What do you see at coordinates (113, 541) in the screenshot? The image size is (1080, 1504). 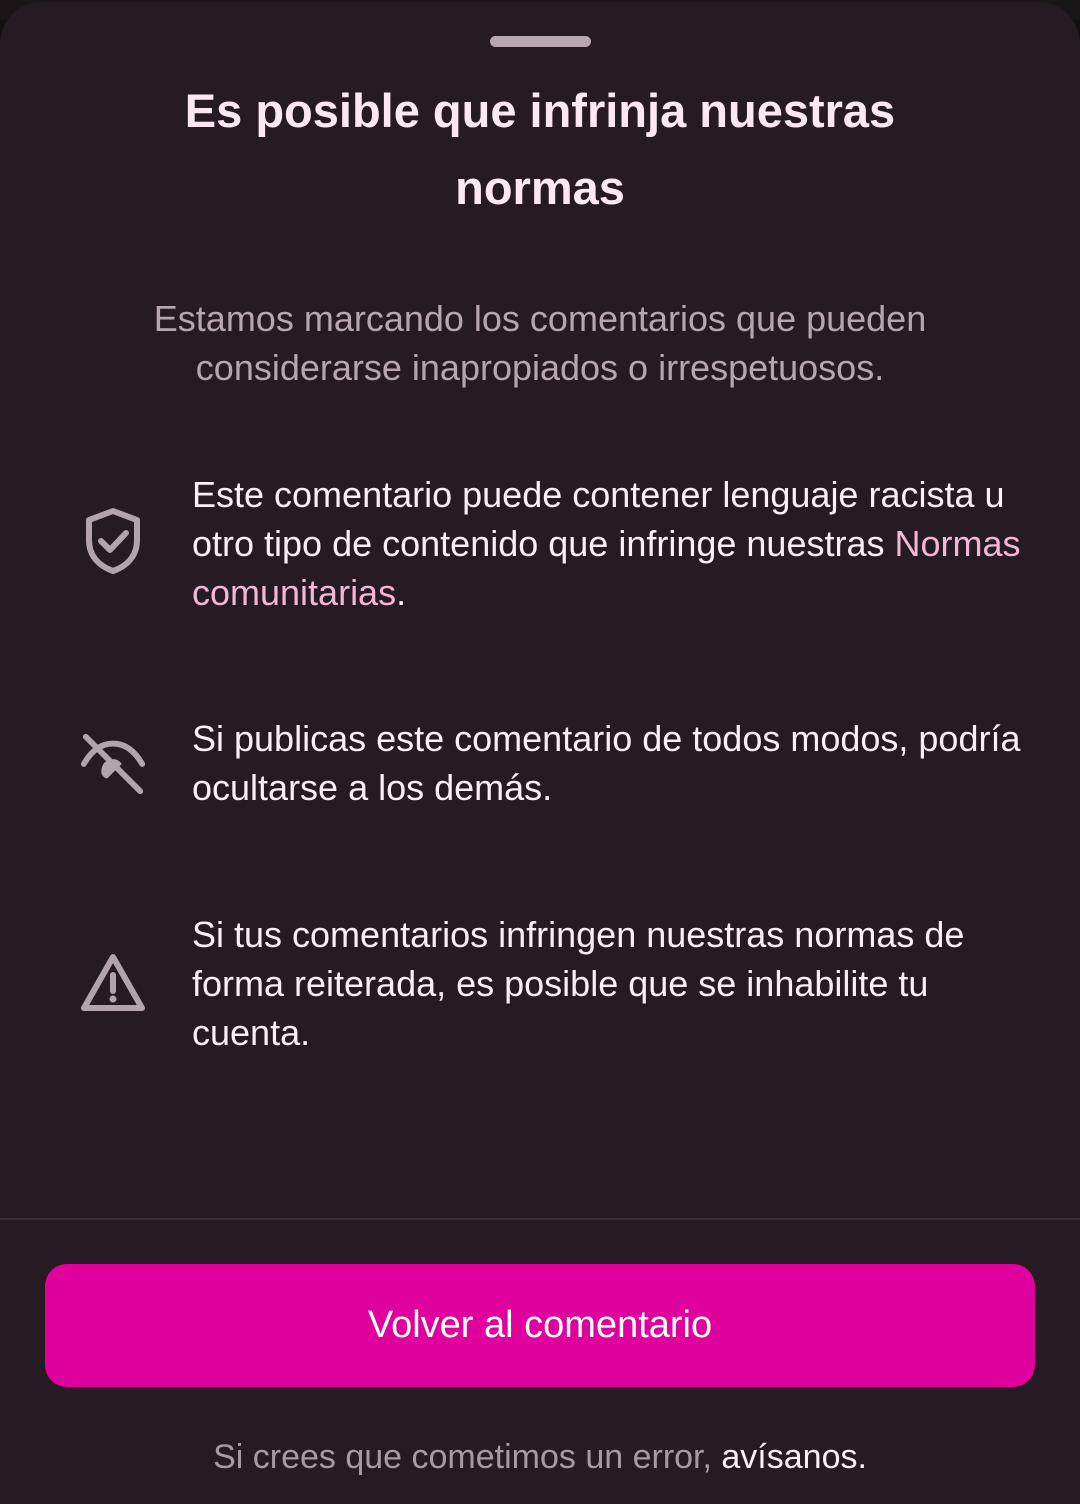 I see `shield-check-icon` at bounding box center [113, 541].